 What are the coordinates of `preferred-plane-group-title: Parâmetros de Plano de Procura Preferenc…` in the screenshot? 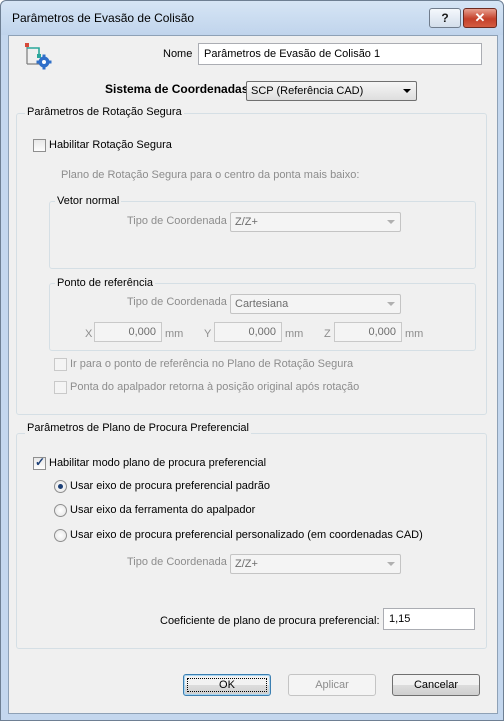 It's located at (138, 428).